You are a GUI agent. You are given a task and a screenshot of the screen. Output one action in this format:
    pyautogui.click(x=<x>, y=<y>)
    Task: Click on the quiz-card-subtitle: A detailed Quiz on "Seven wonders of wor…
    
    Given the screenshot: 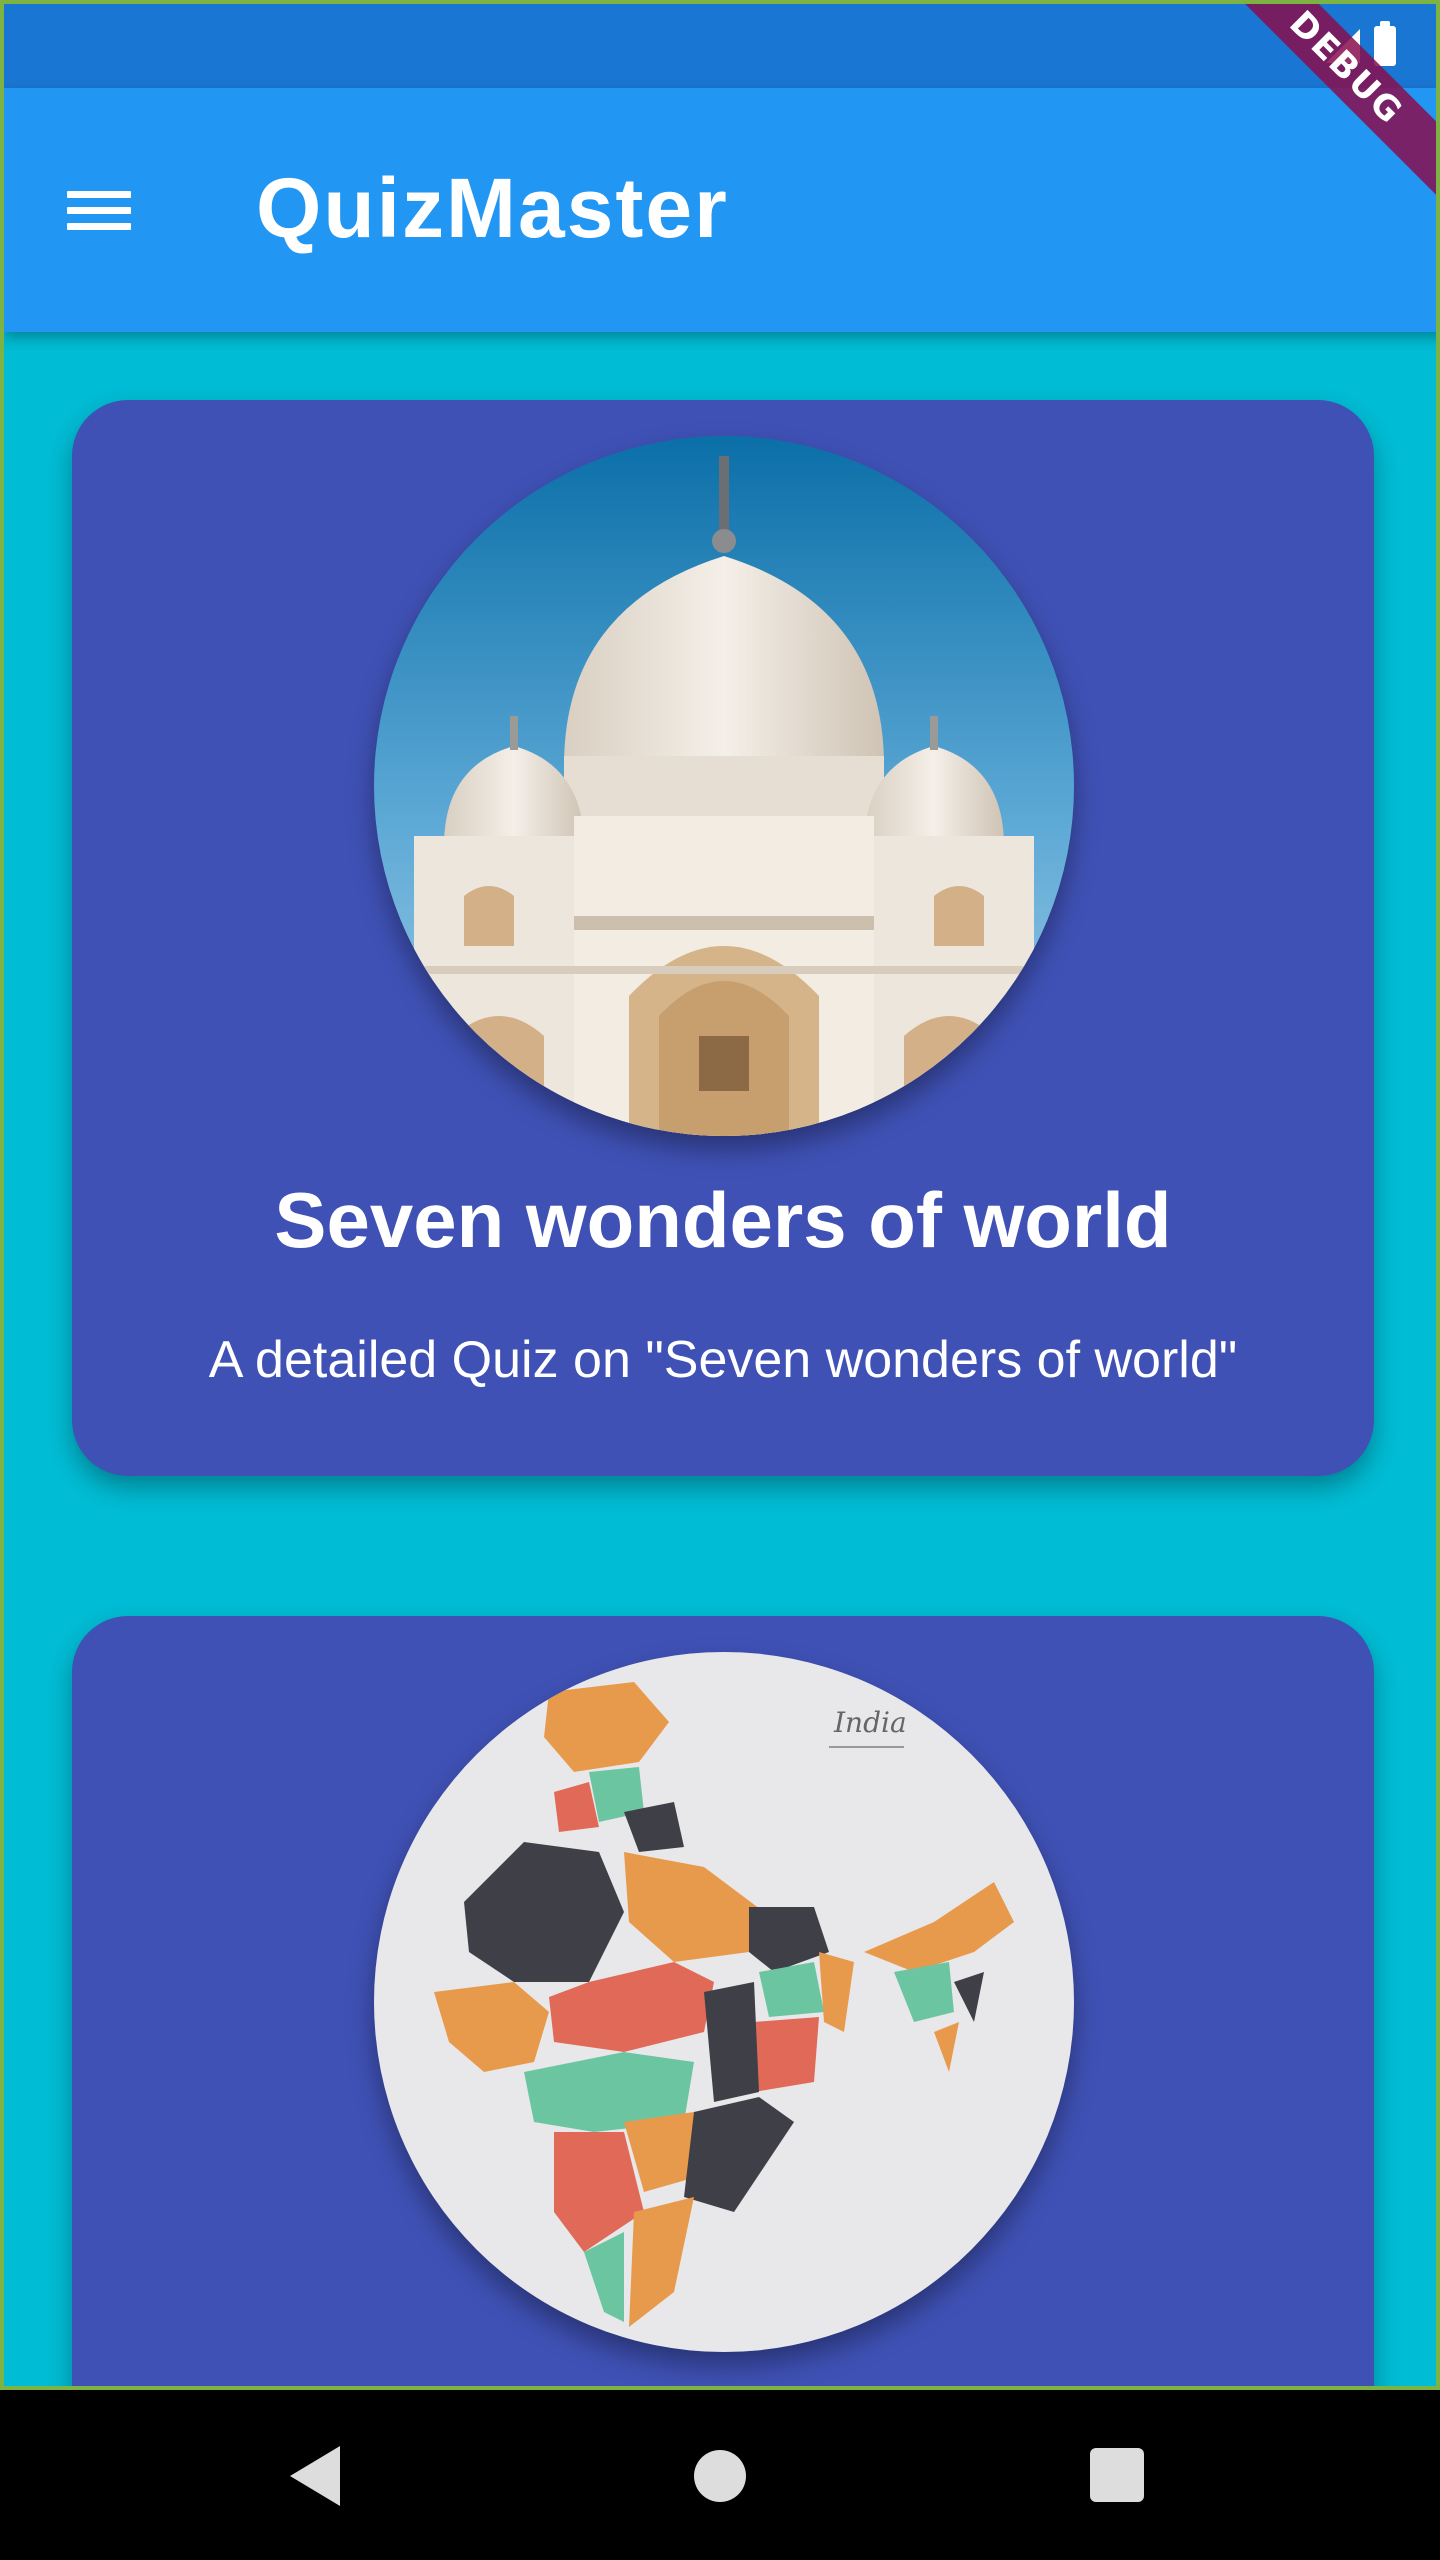 What is the action you would take?
    pyautogui.click(x=723, y=1360)
    